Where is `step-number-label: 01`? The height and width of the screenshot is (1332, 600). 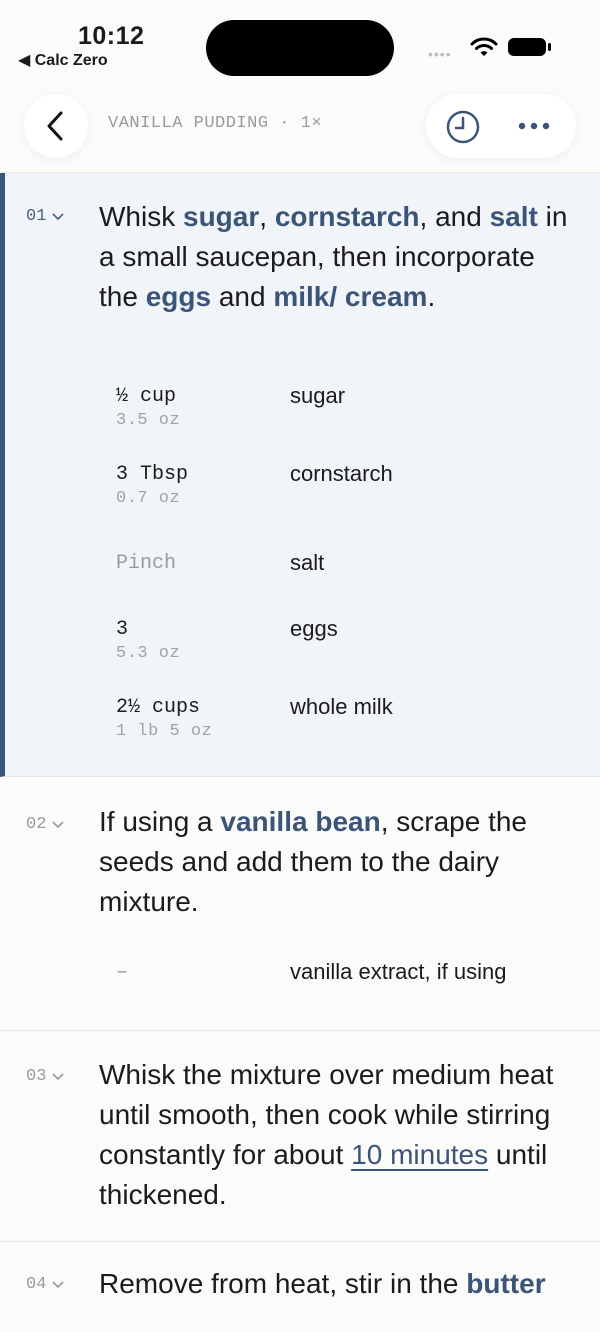
step-number-label: 01 is located at coordinates (36, 216).